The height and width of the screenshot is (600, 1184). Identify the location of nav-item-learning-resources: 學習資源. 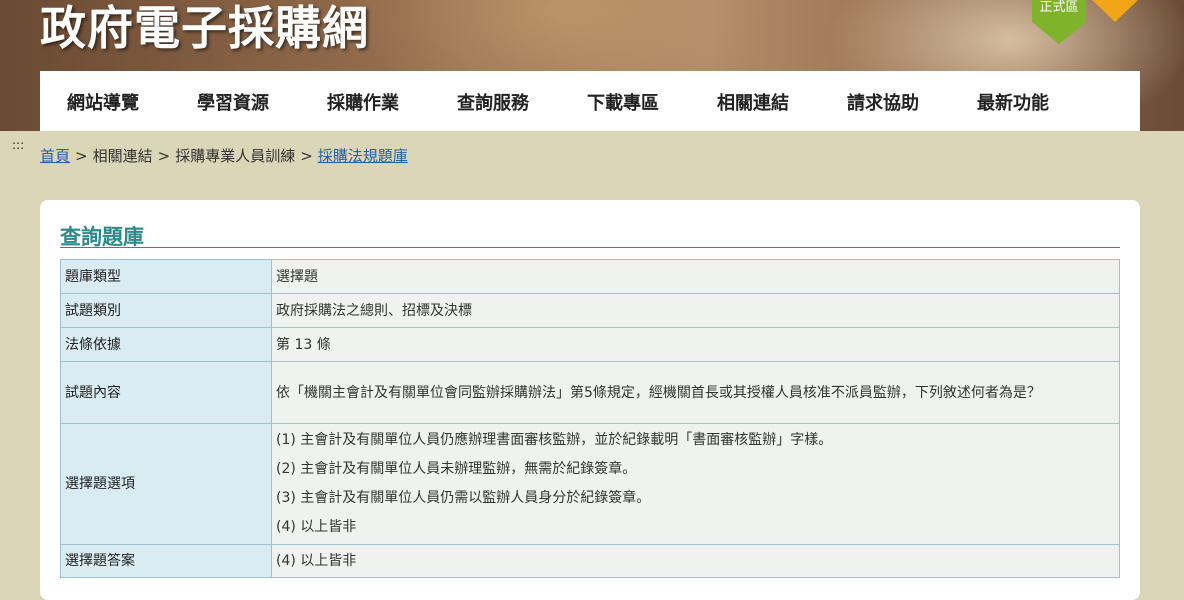
(233, 102).